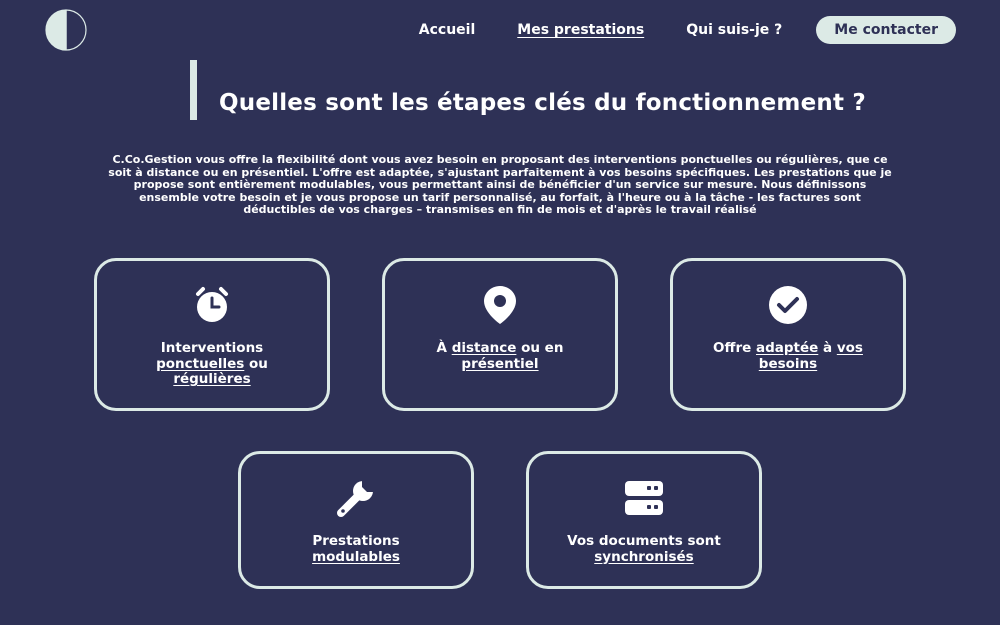  I want to click on nav-about-link: Qui suis-je ?, so click(734, 30).